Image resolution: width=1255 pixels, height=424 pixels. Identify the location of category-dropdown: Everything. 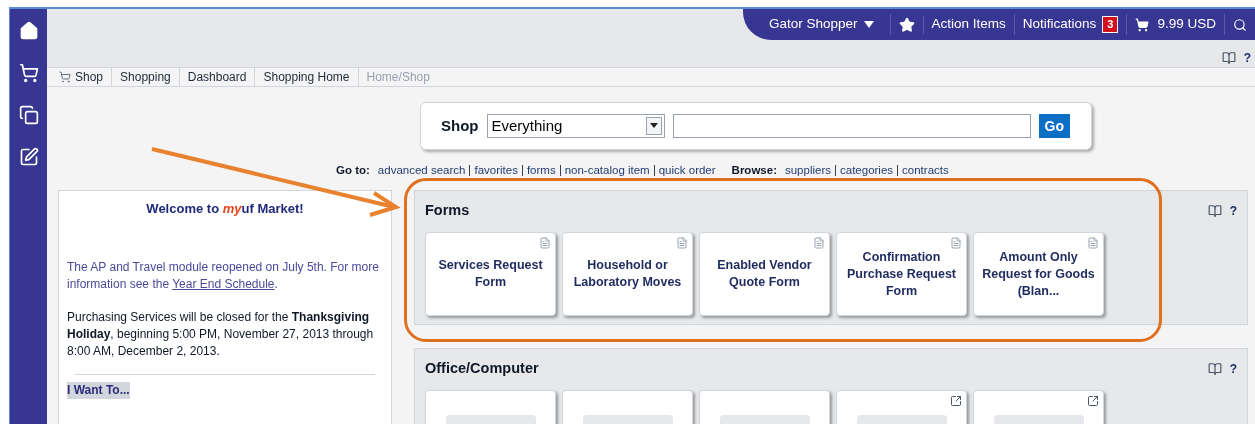
(575, 126).